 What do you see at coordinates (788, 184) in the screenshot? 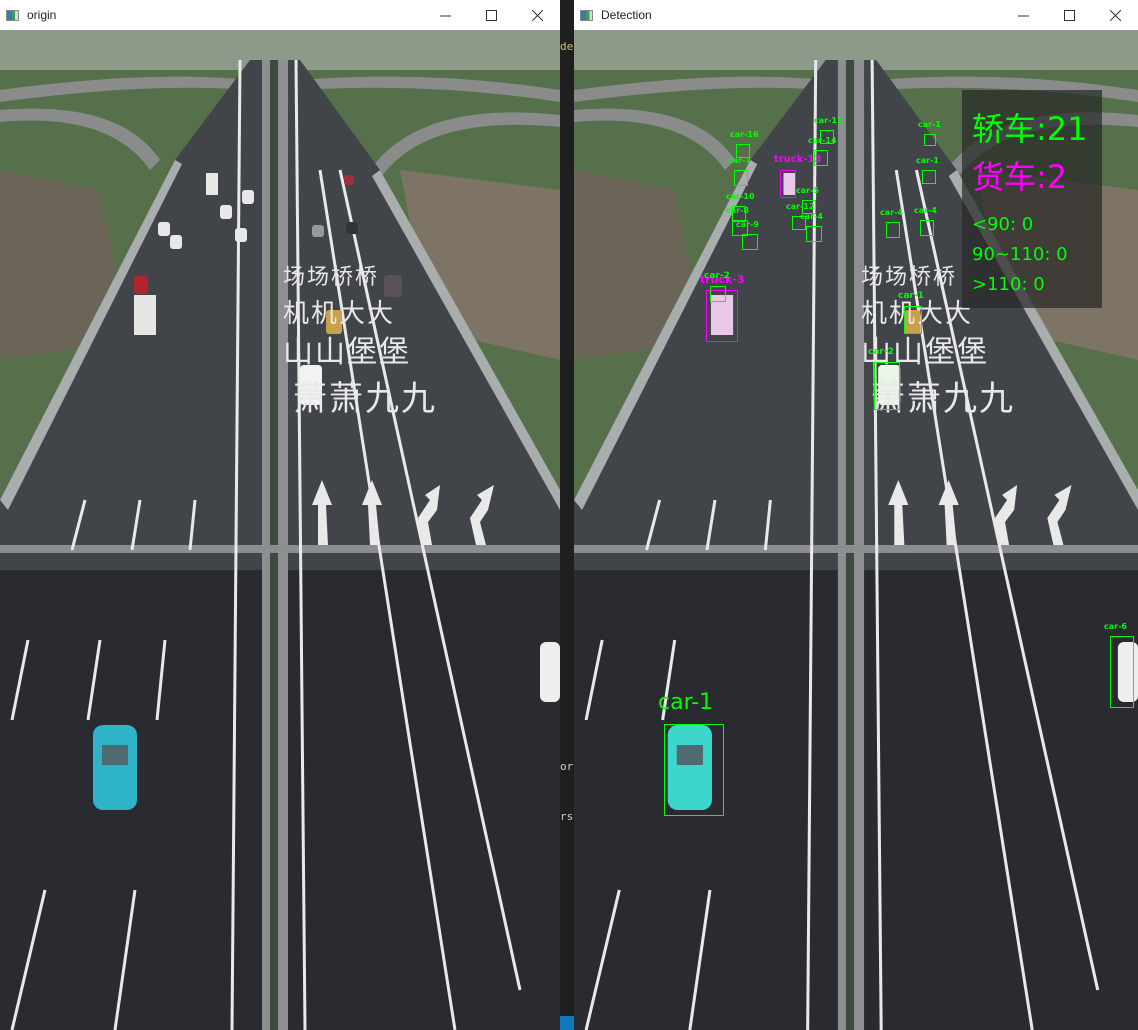
I see `truck-bounding-box` at bounding box center [788, 184].